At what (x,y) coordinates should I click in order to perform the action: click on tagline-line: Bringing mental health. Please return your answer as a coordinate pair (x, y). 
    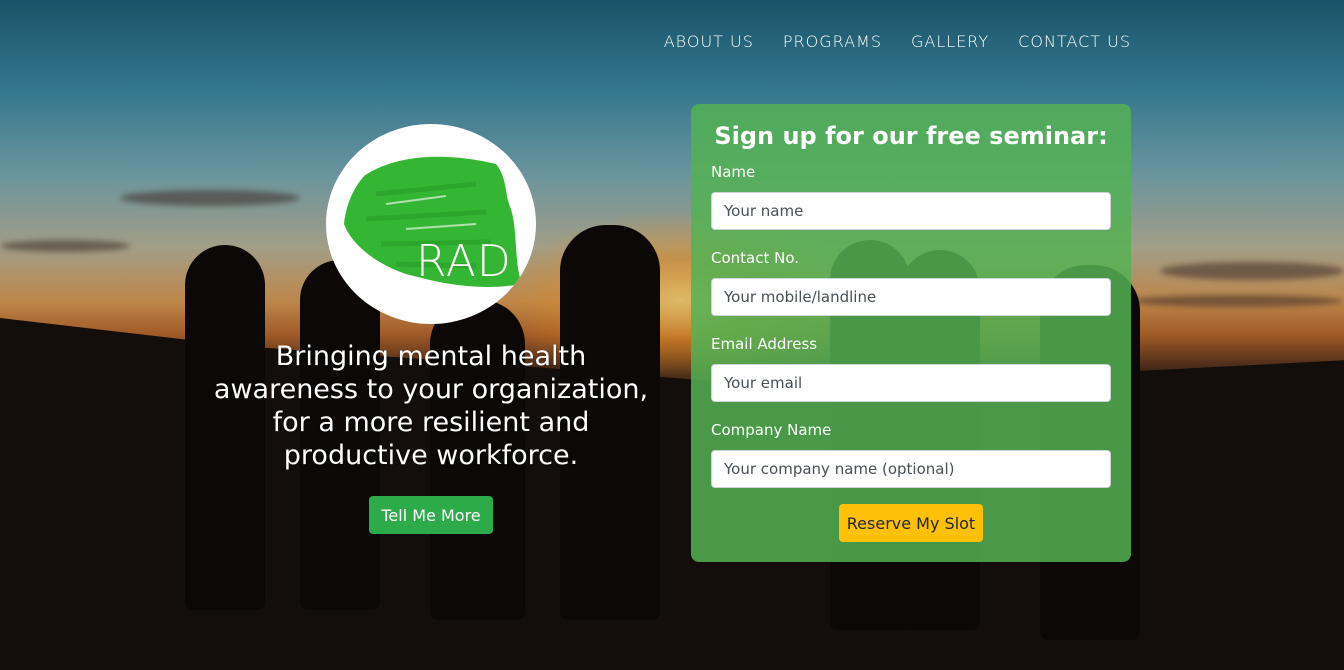
    Looking at the image, I should click on (431, 356).